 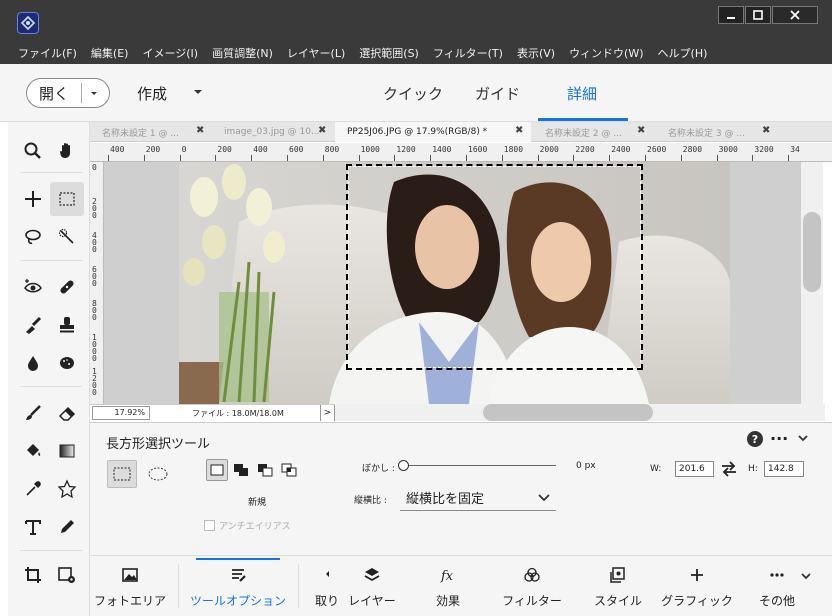 What do you see at coordinates (68, 93) in the screenshot?
I see `open-button: 開く` at bounding box center [68, 93].